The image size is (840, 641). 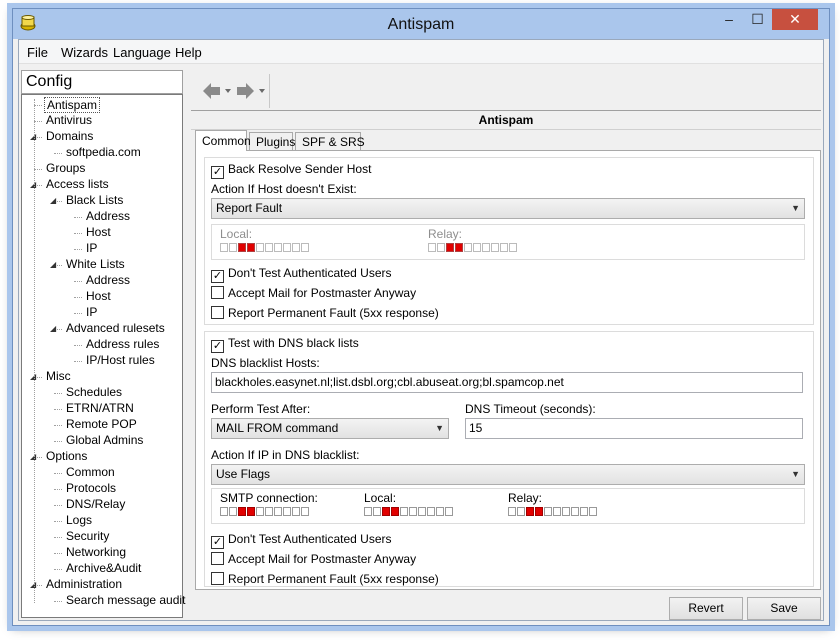 I want to click on menu-file: File, so click(x=37, y=52).